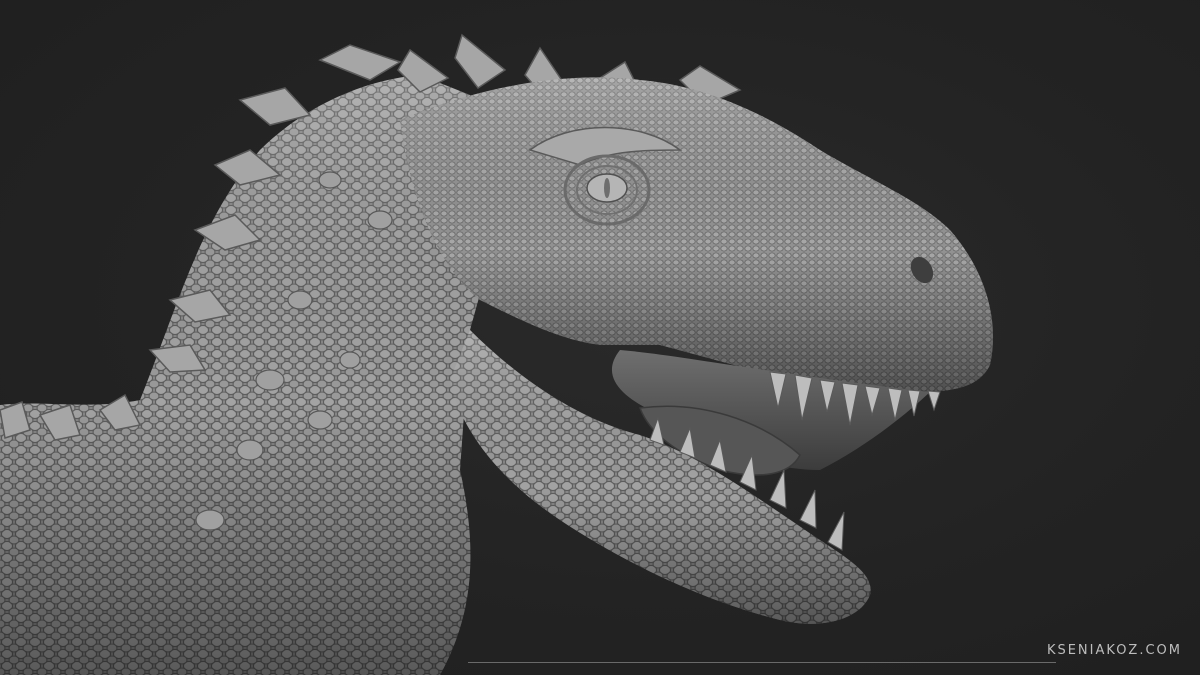  I want to click on pupil, so click(607, 188).